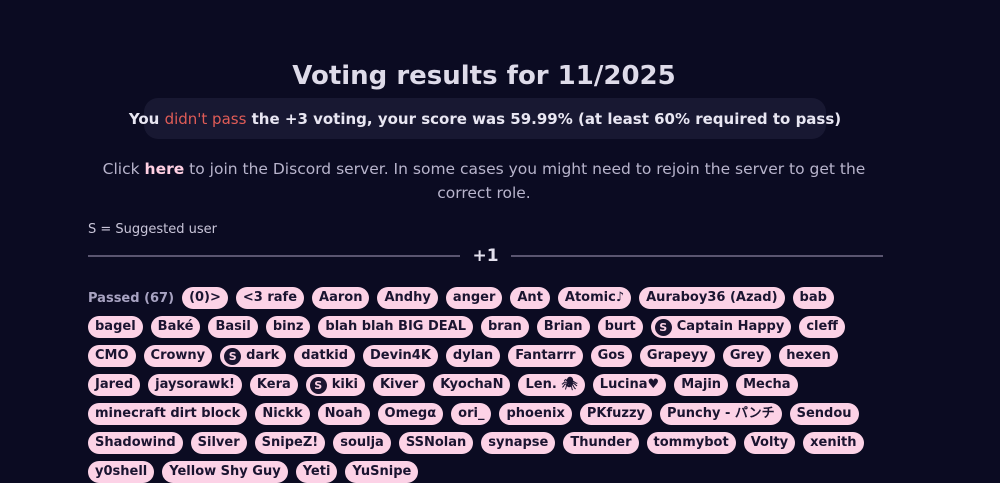 The image size is (1000, 483). I want to click on suggested-user-icon: S, so click(663, 327).